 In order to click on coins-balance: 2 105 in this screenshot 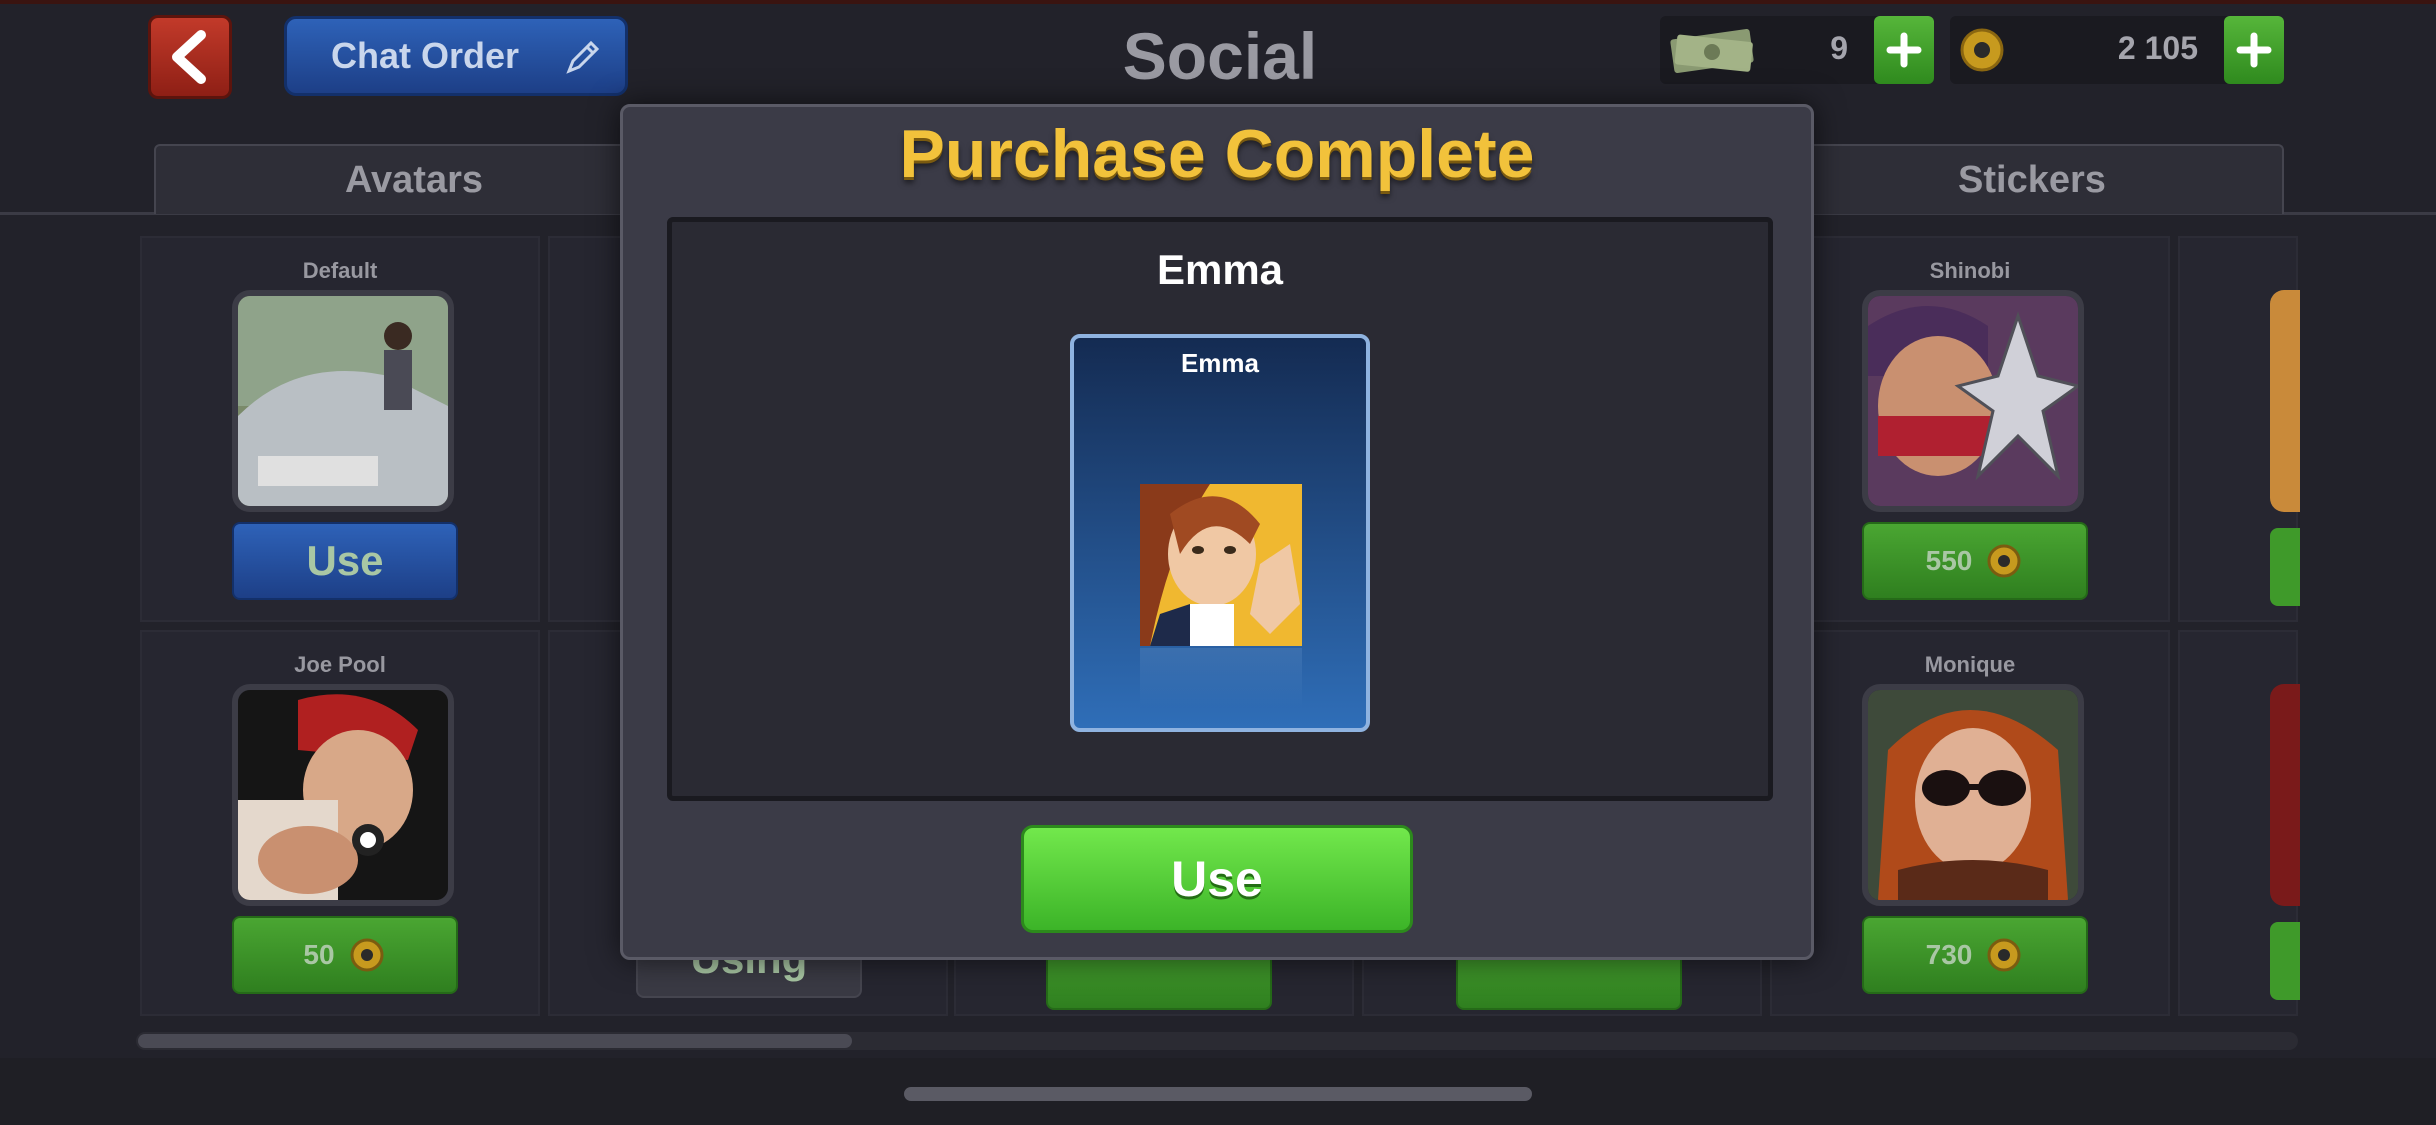, I will do `click(2117, 50)`.